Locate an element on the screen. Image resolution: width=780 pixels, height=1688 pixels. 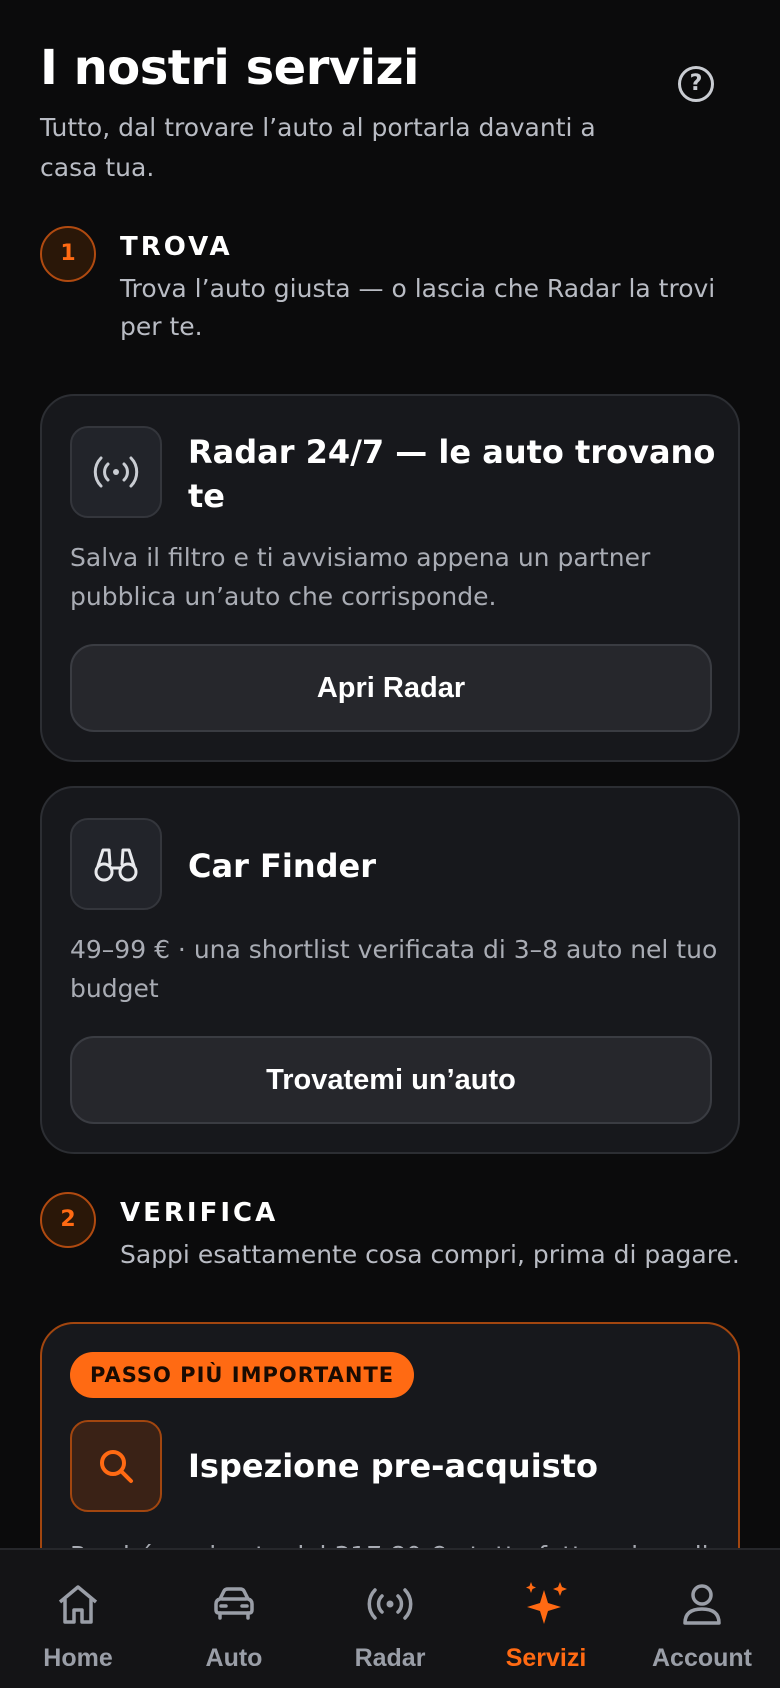
nav-label: Auto is located at coordinates (234, 1658).